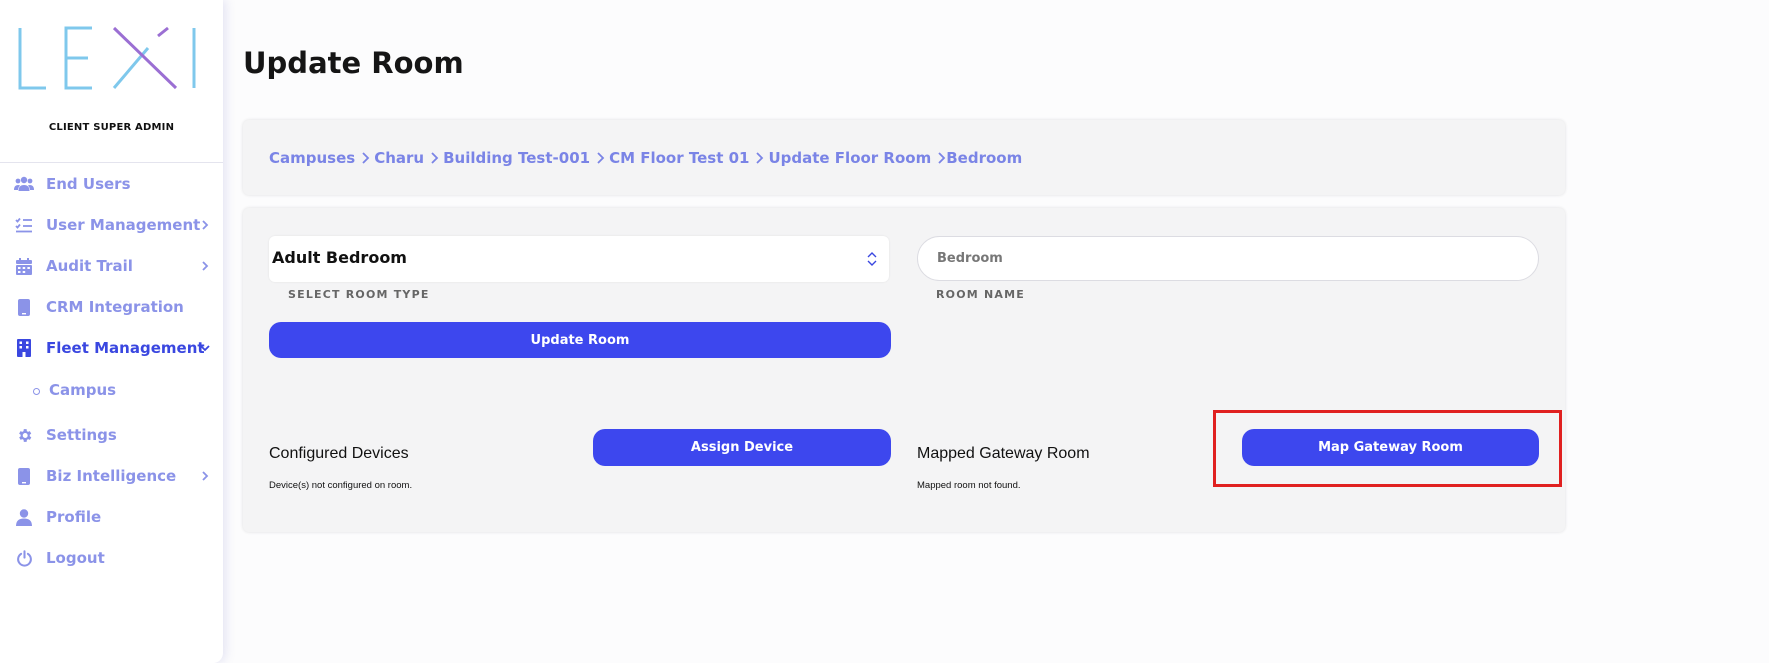 Image resolution: width=1769 pixels, height=663 pixels. What do you see at coordinates (83, 390) in the screenshot?
I see `sidebar-item-label: Campus` at bounding box center [83, 390].